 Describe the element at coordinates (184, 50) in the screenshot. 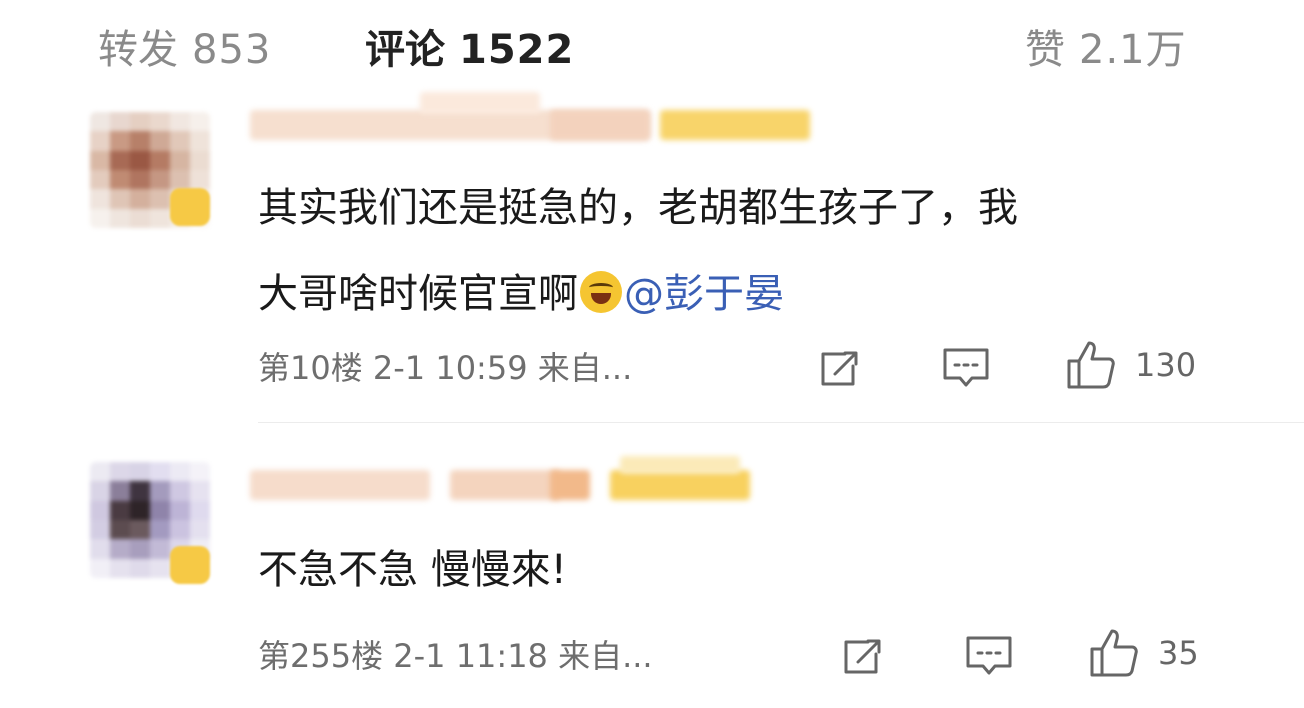

I see `tab-repost: 转发 853` at that location.